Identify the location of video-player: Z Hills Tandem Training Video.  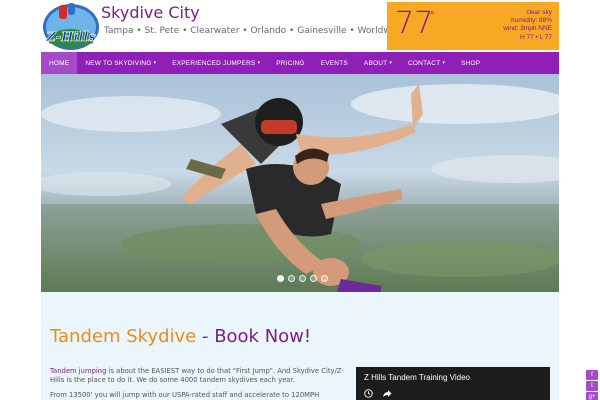
(453, 383).